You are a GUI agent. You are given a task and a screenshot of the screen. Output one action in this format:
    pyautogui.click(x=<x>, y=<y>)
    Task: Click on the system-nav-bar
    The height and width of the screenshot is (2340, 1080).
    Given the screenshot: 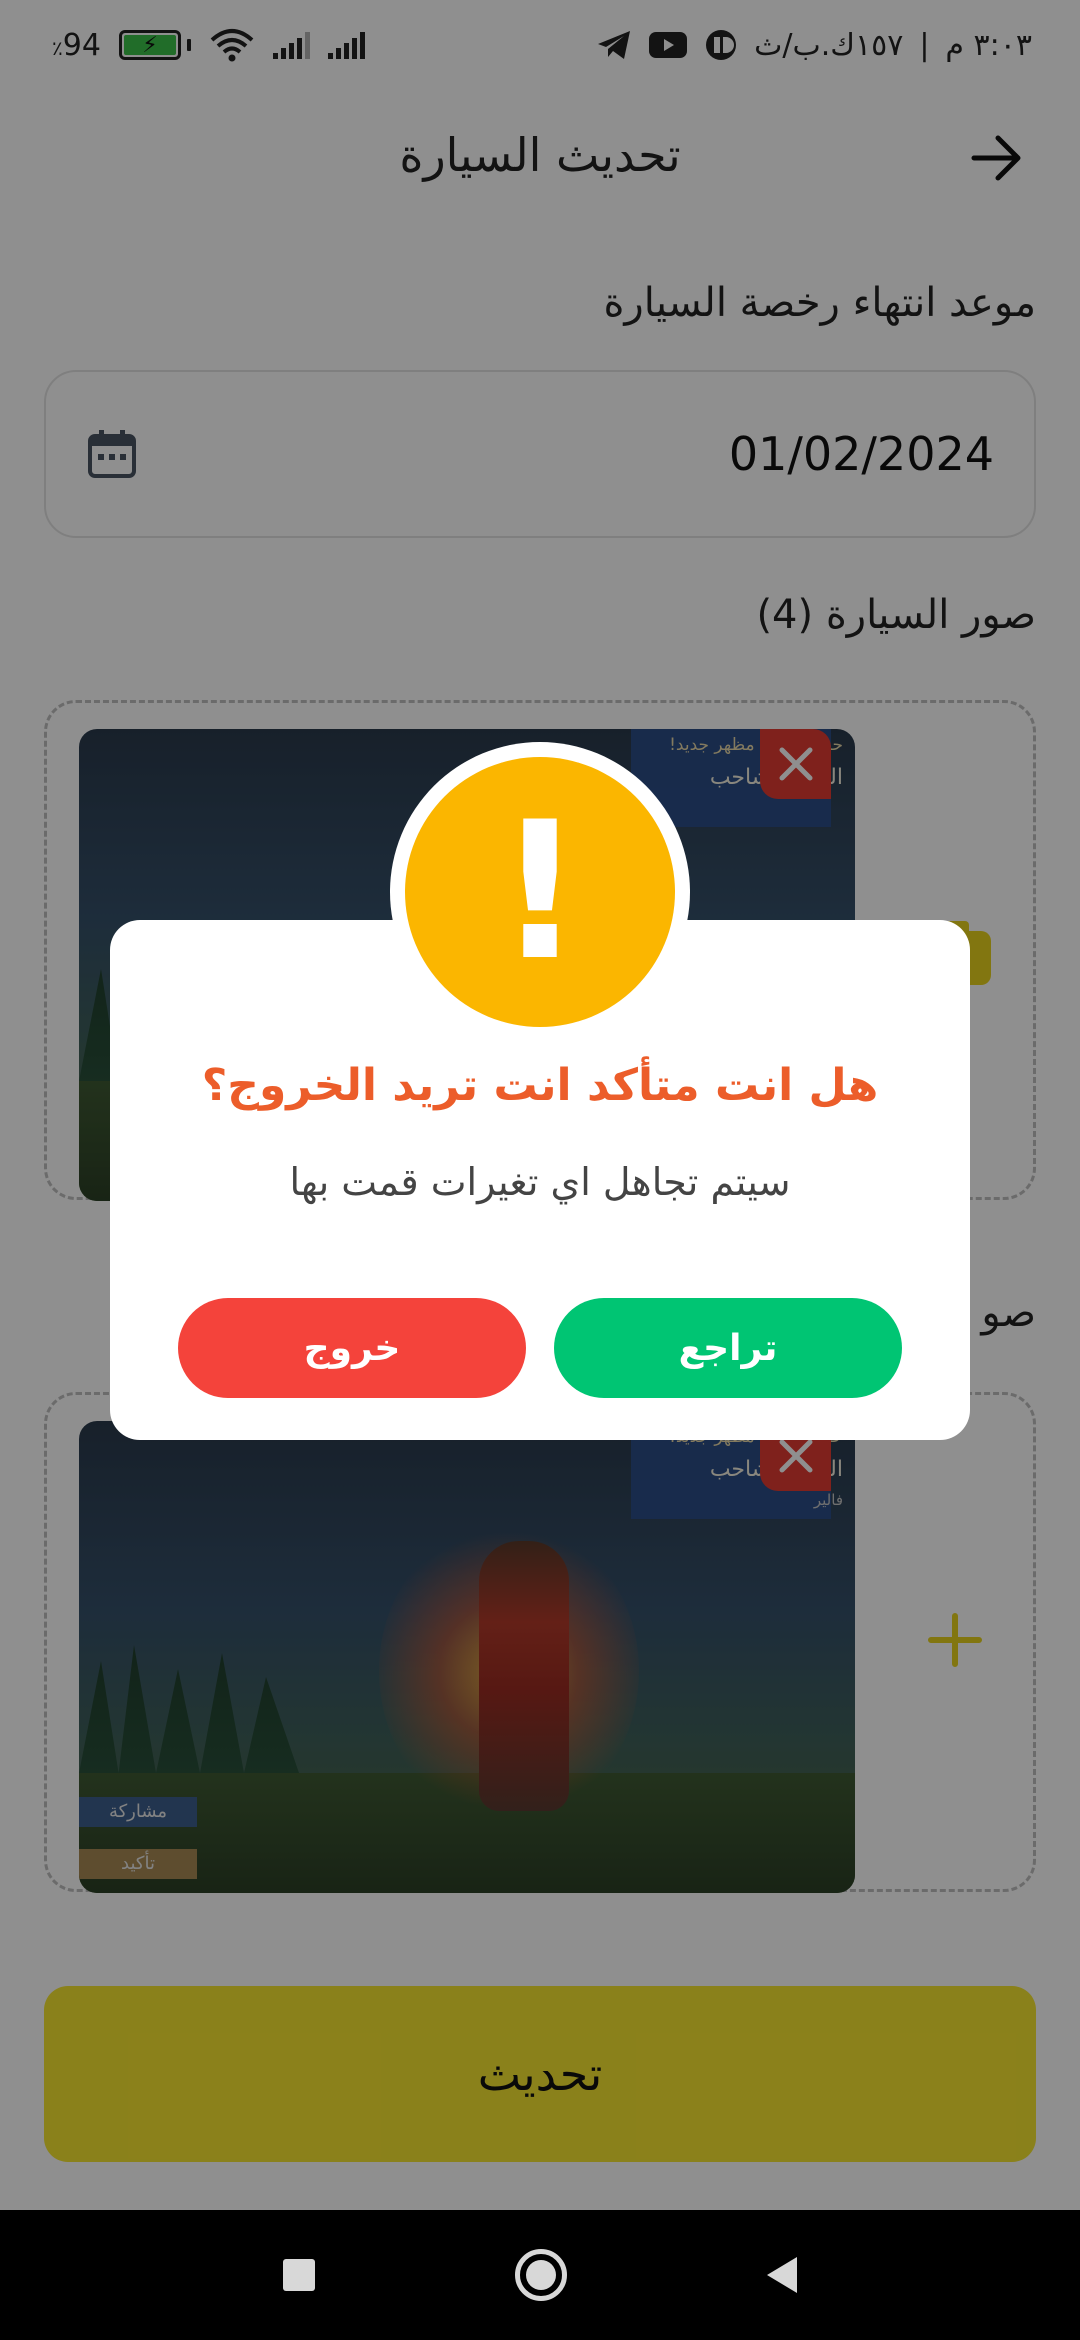 What is the action you would take?
    pyautogui.click(x=540, y=2275)
    